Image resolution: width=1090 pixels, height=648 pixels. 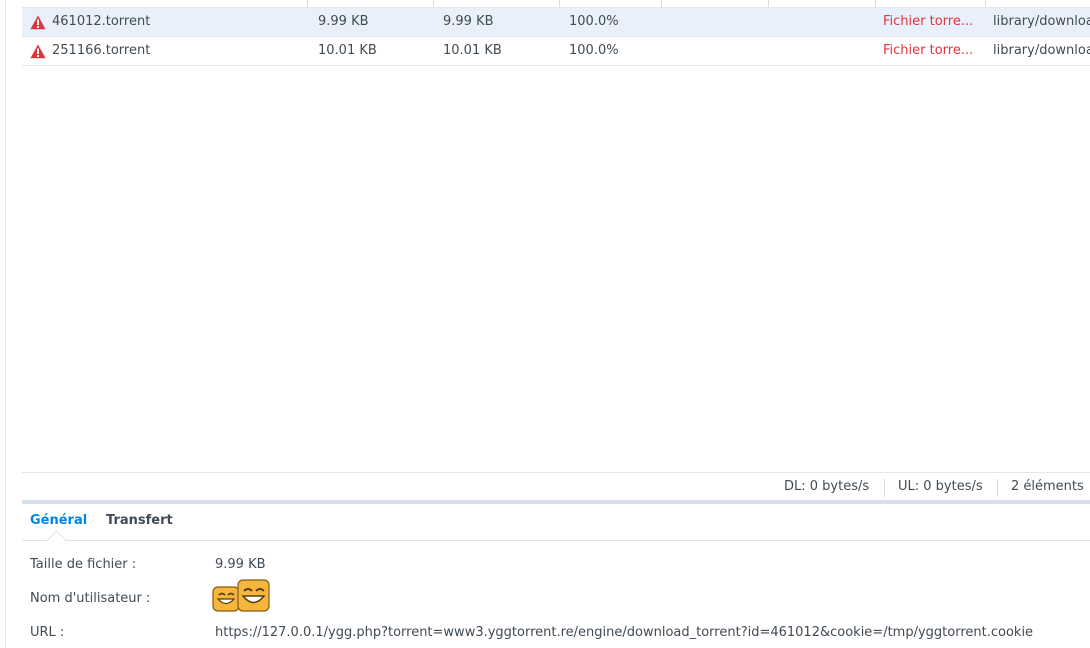 What do you see at coordinates (47, 632) in the screenshot?
I see `url-label: URL :` at bounding box center [47, 632].